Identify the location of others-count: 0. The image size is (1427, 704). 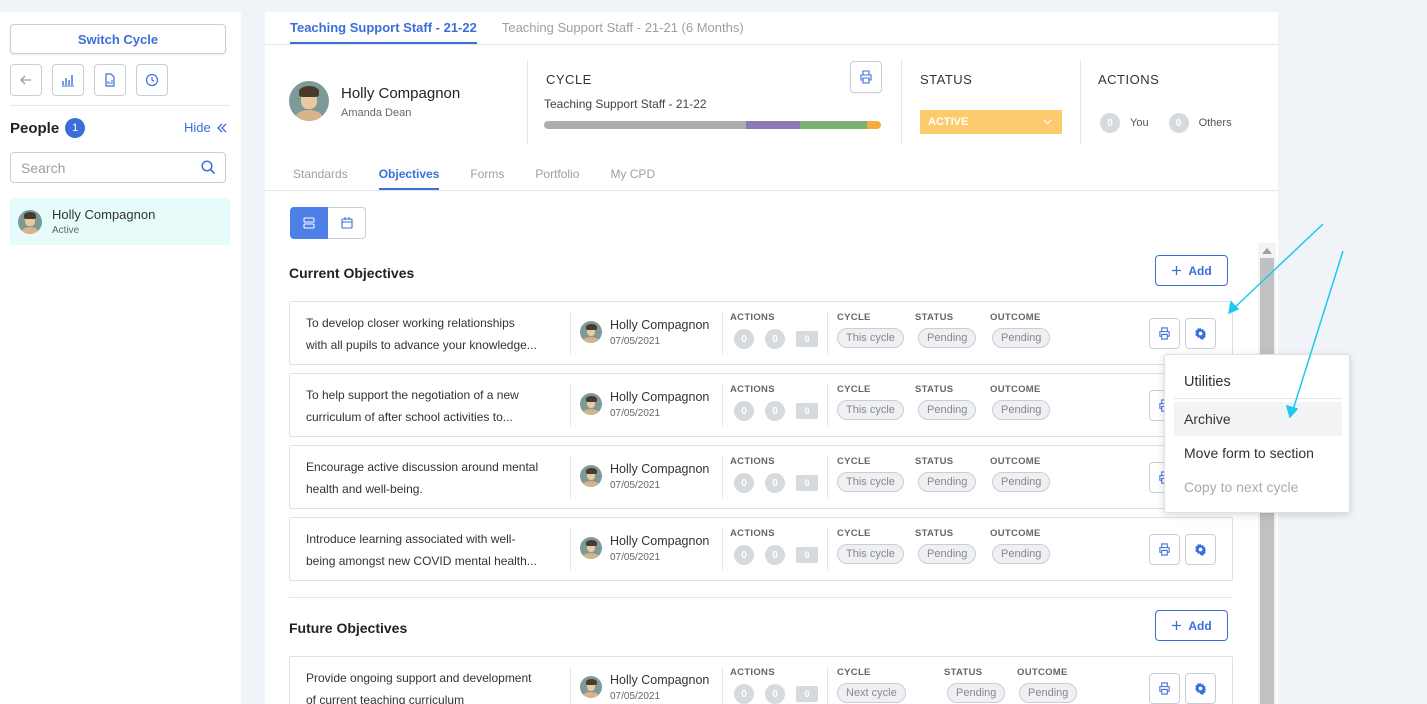
(1178, 123).